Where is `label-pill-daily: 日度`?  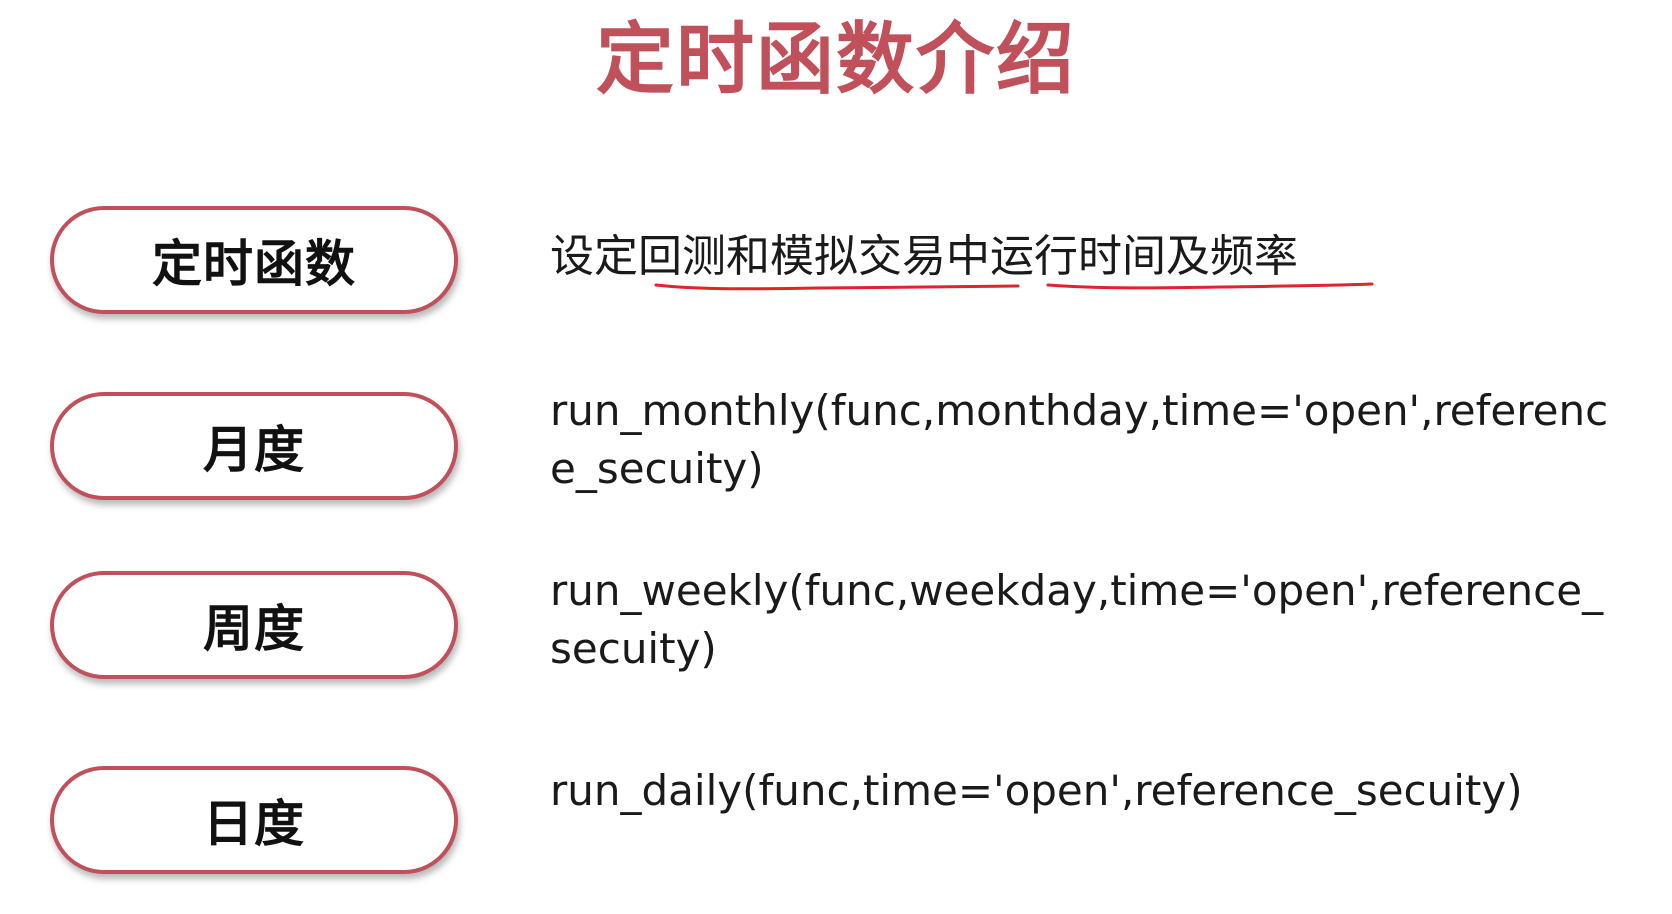 label-pill-daily: 日度 is located at coordinates (254, 820).